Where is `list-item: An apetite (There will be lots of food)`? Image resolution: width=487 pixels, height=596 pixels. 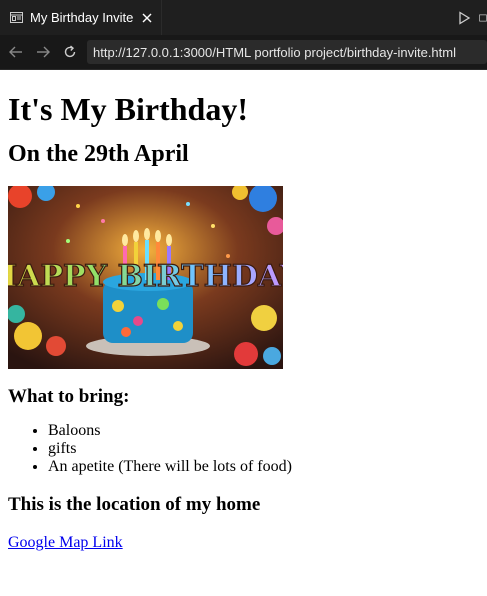
list-item: An apetite (There will be lots of food) is located at coordinates (263, 467).